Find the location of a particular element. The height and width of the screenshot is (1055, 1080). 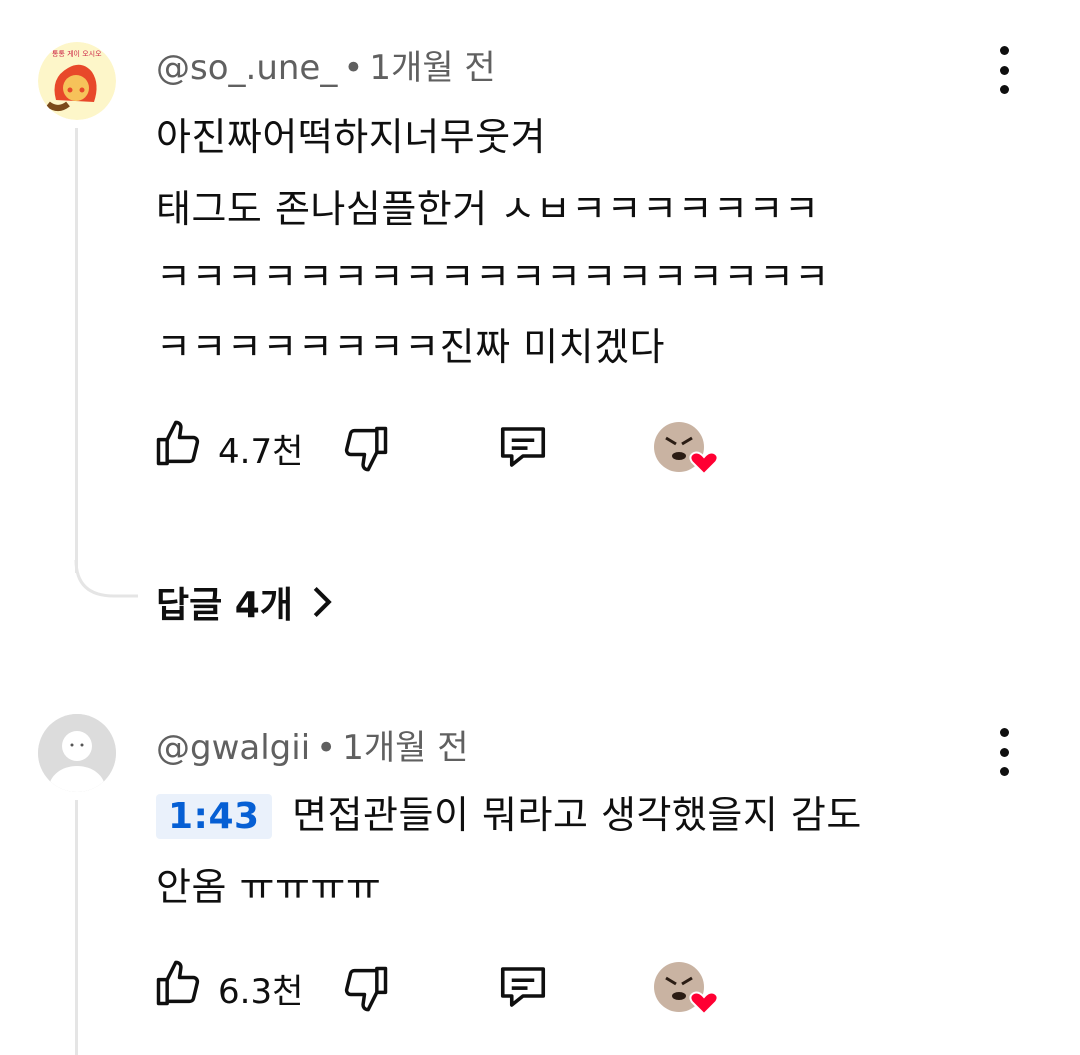

author-avatar is located at coordinates (77, 753).